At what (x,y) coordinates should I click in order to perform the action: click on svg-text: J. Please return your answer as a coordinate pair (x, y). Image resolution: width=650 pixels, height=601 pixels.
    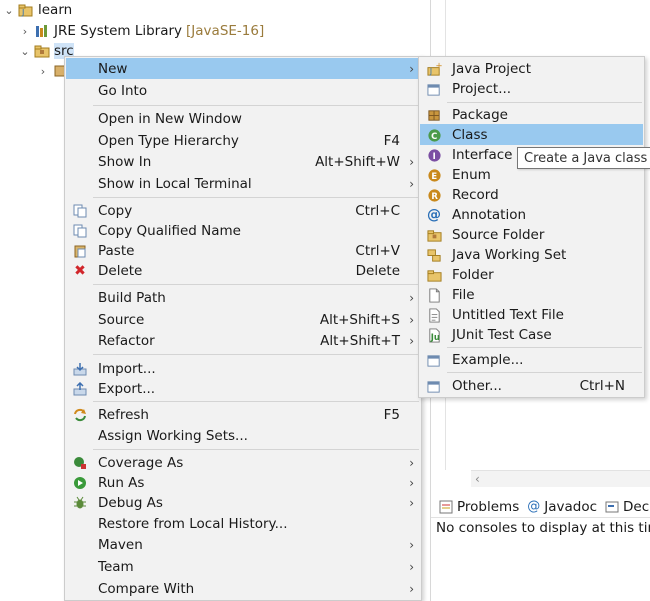
    Looking at the image, I should click on (429, 71).